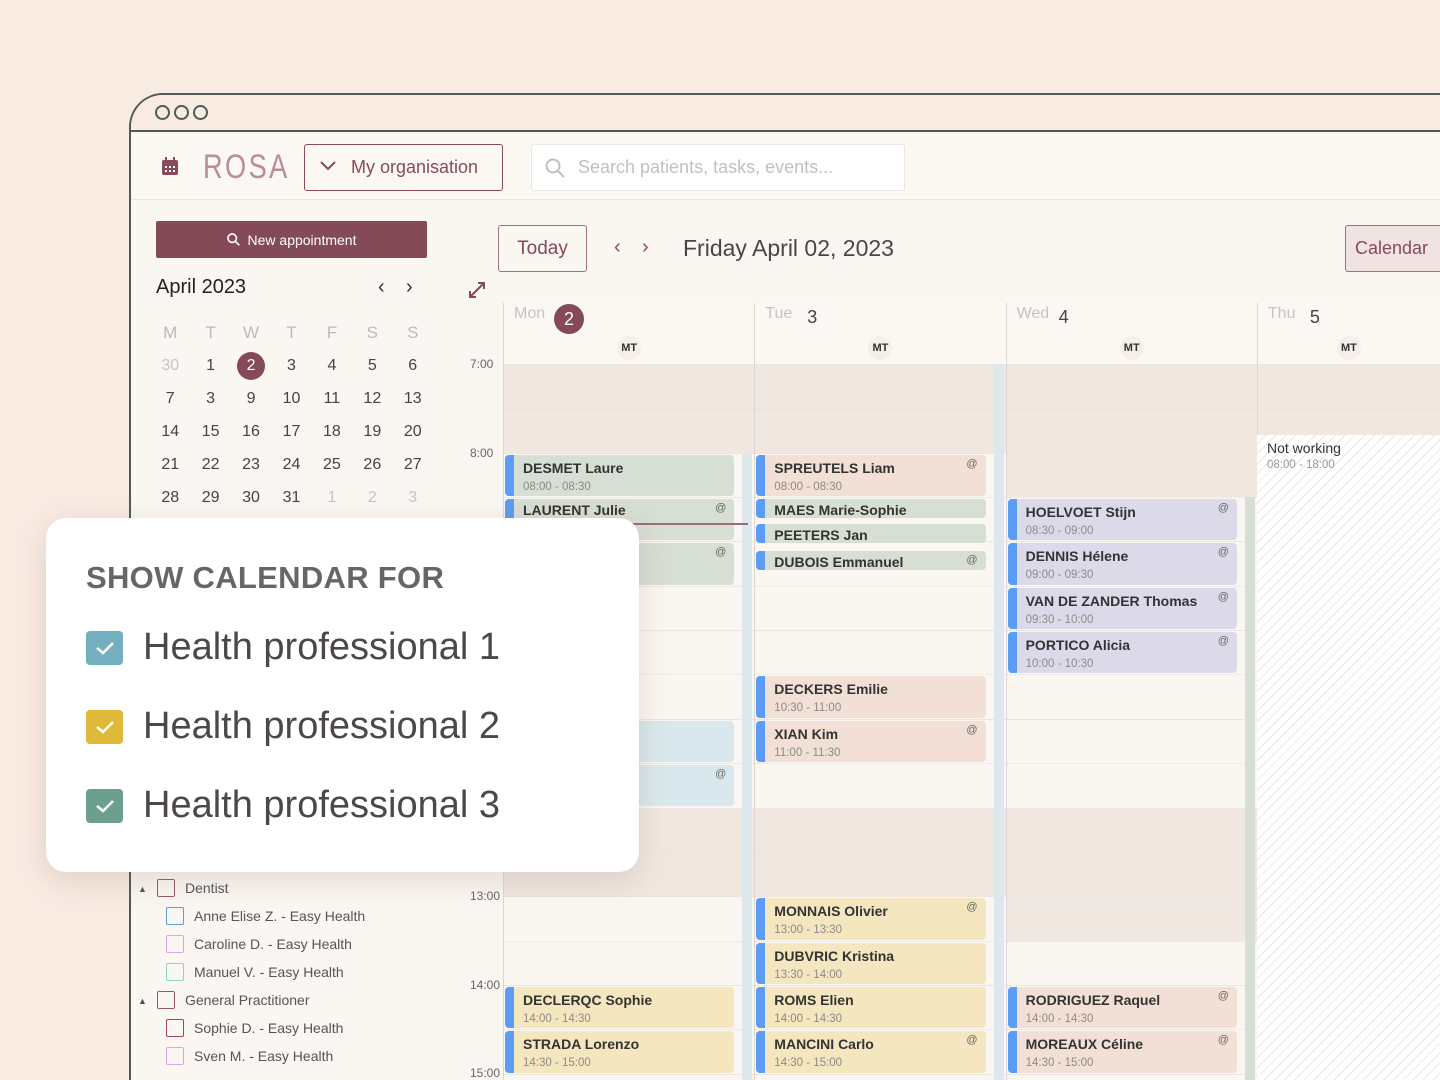 Image resolution: width=1440 pixels, height=1080 pixels. Describe the element at coordinates (413, 366) in the screenshot. I see `day-cell: 6` at that location.